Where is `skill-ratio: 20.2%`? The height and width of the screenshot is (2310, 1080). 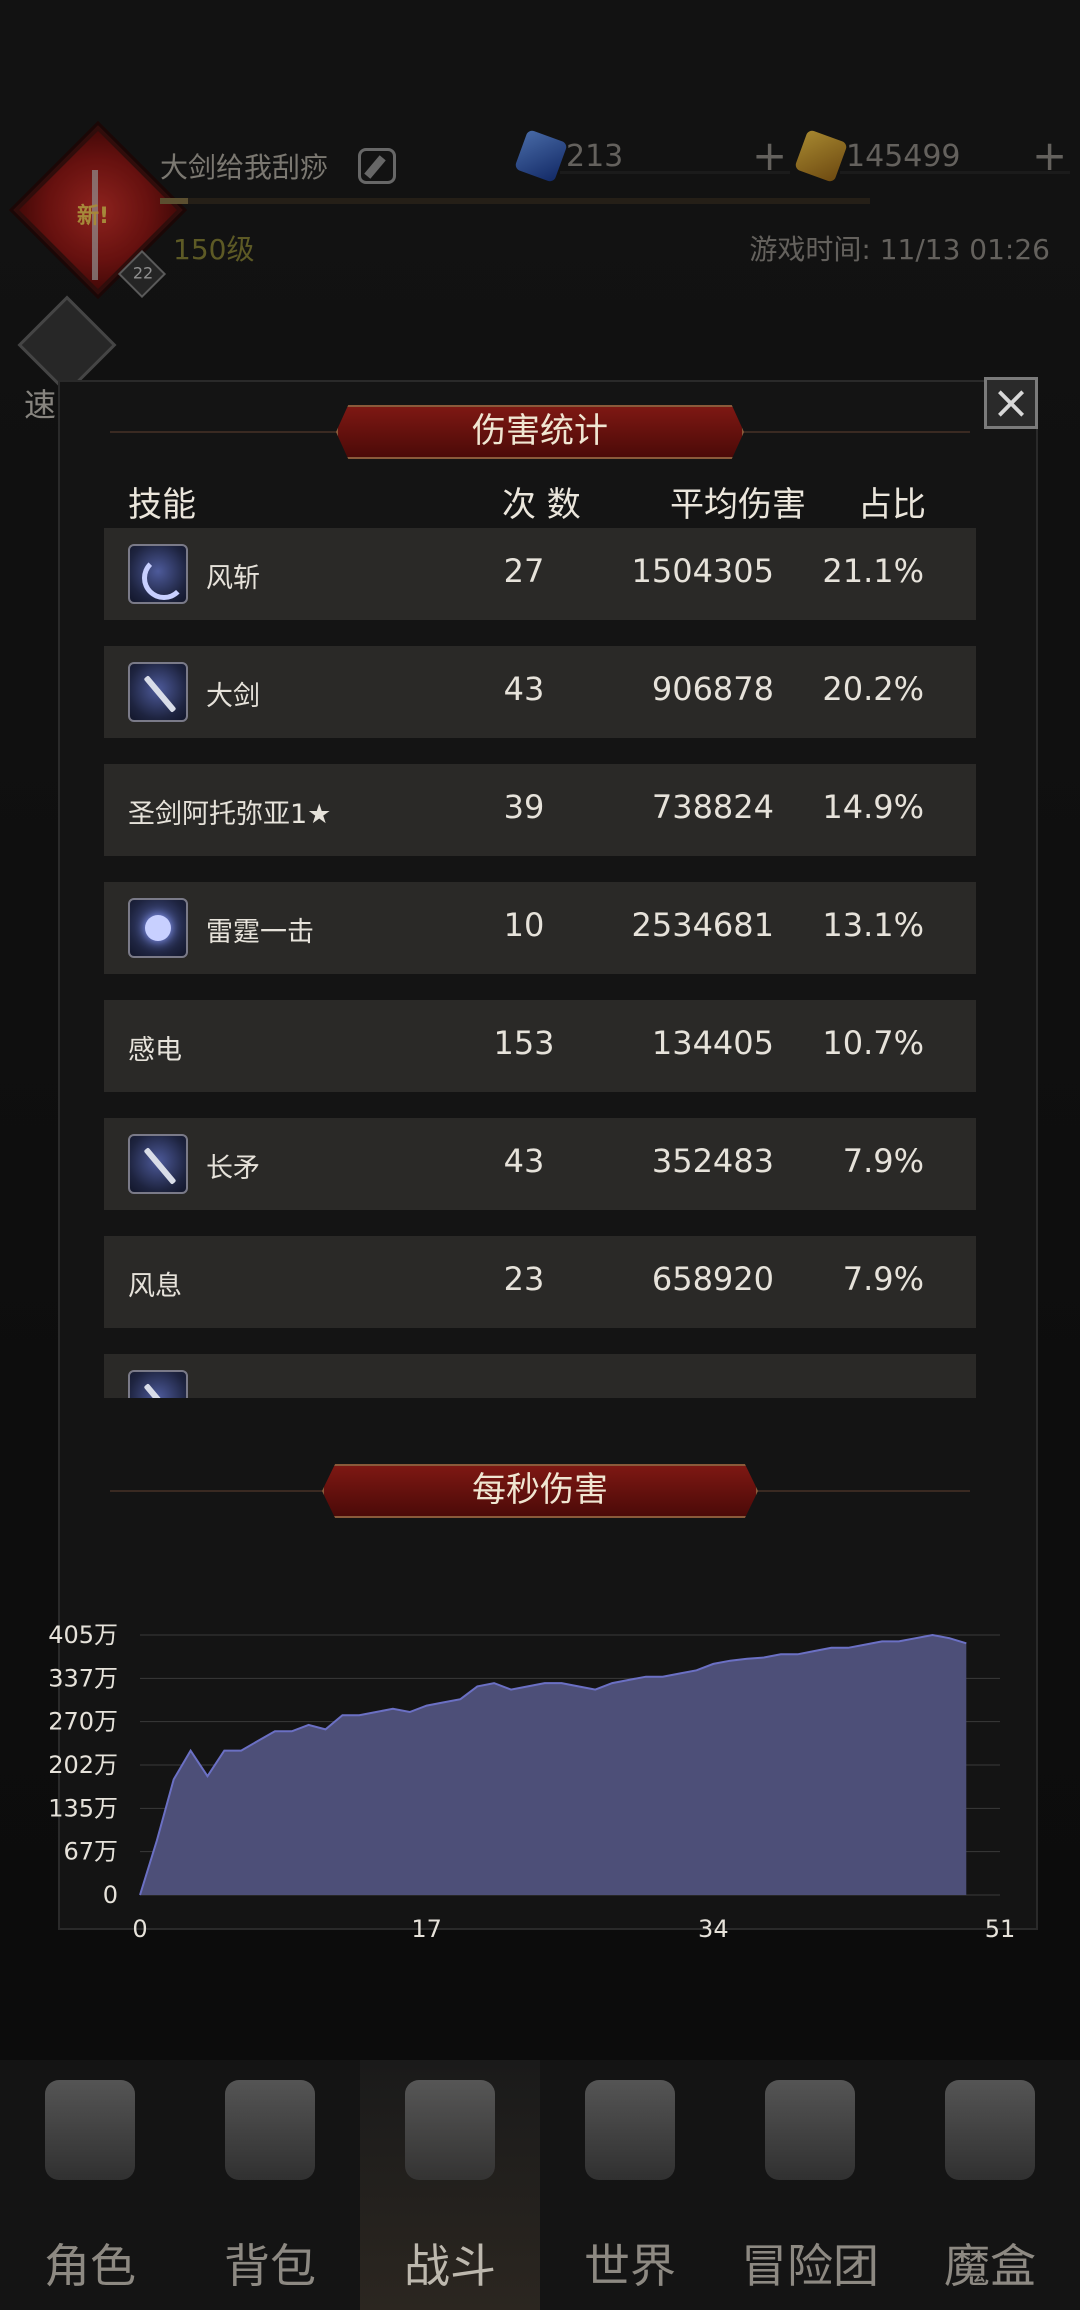 skill-ratio: 20.2% is located at coordinates (873, 689).